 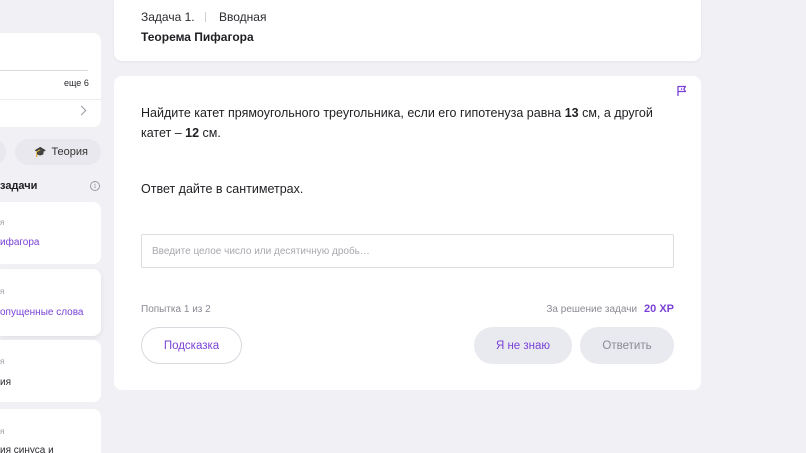 I want to click on dont-know-button: Я не знаю, so click(x=523, y=345).